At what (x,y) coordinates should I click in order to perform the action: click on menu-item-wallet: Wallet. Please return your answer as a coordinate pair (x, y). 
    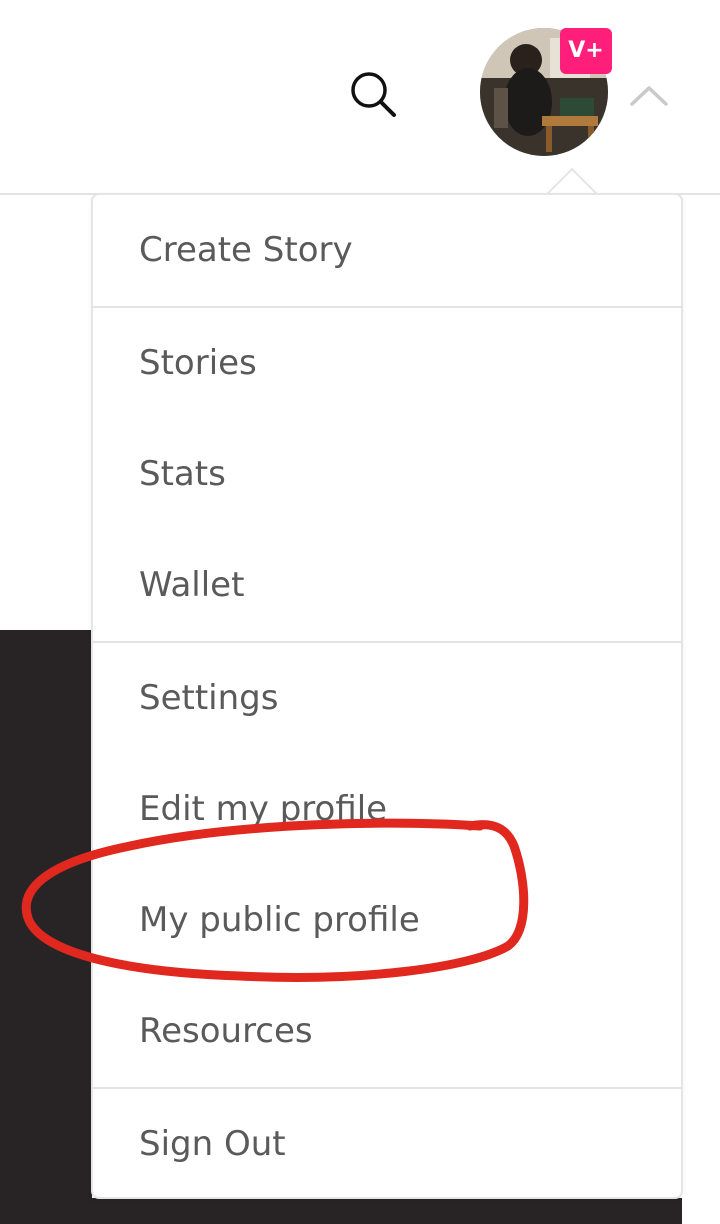
    Looking at the image, I should click on (387, 585).